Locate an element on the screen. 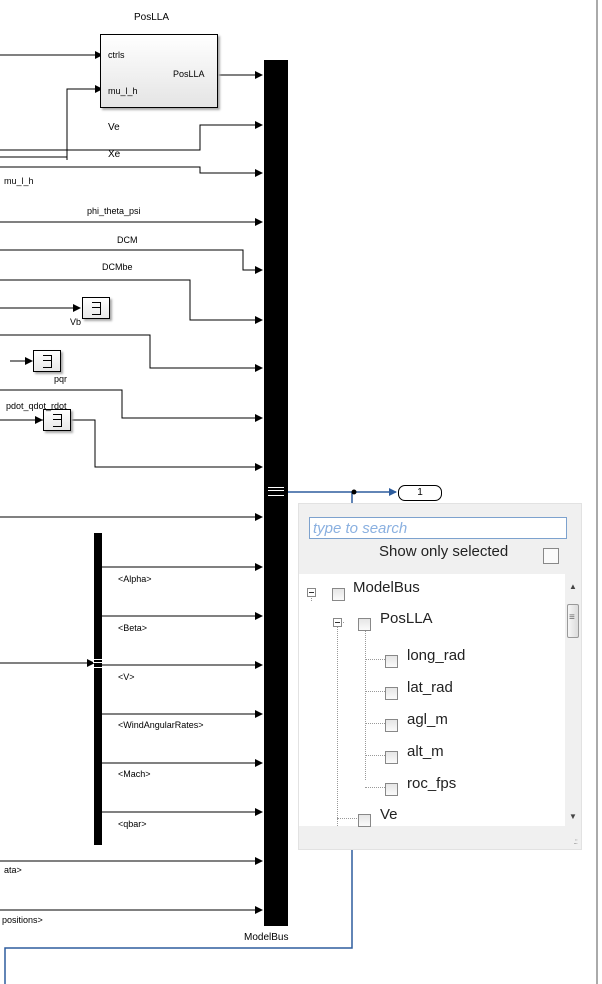 Image resolution: width=602 pixels, height=984 pixels. collapse-icon-modelbus is located at coordinates (311, 592).